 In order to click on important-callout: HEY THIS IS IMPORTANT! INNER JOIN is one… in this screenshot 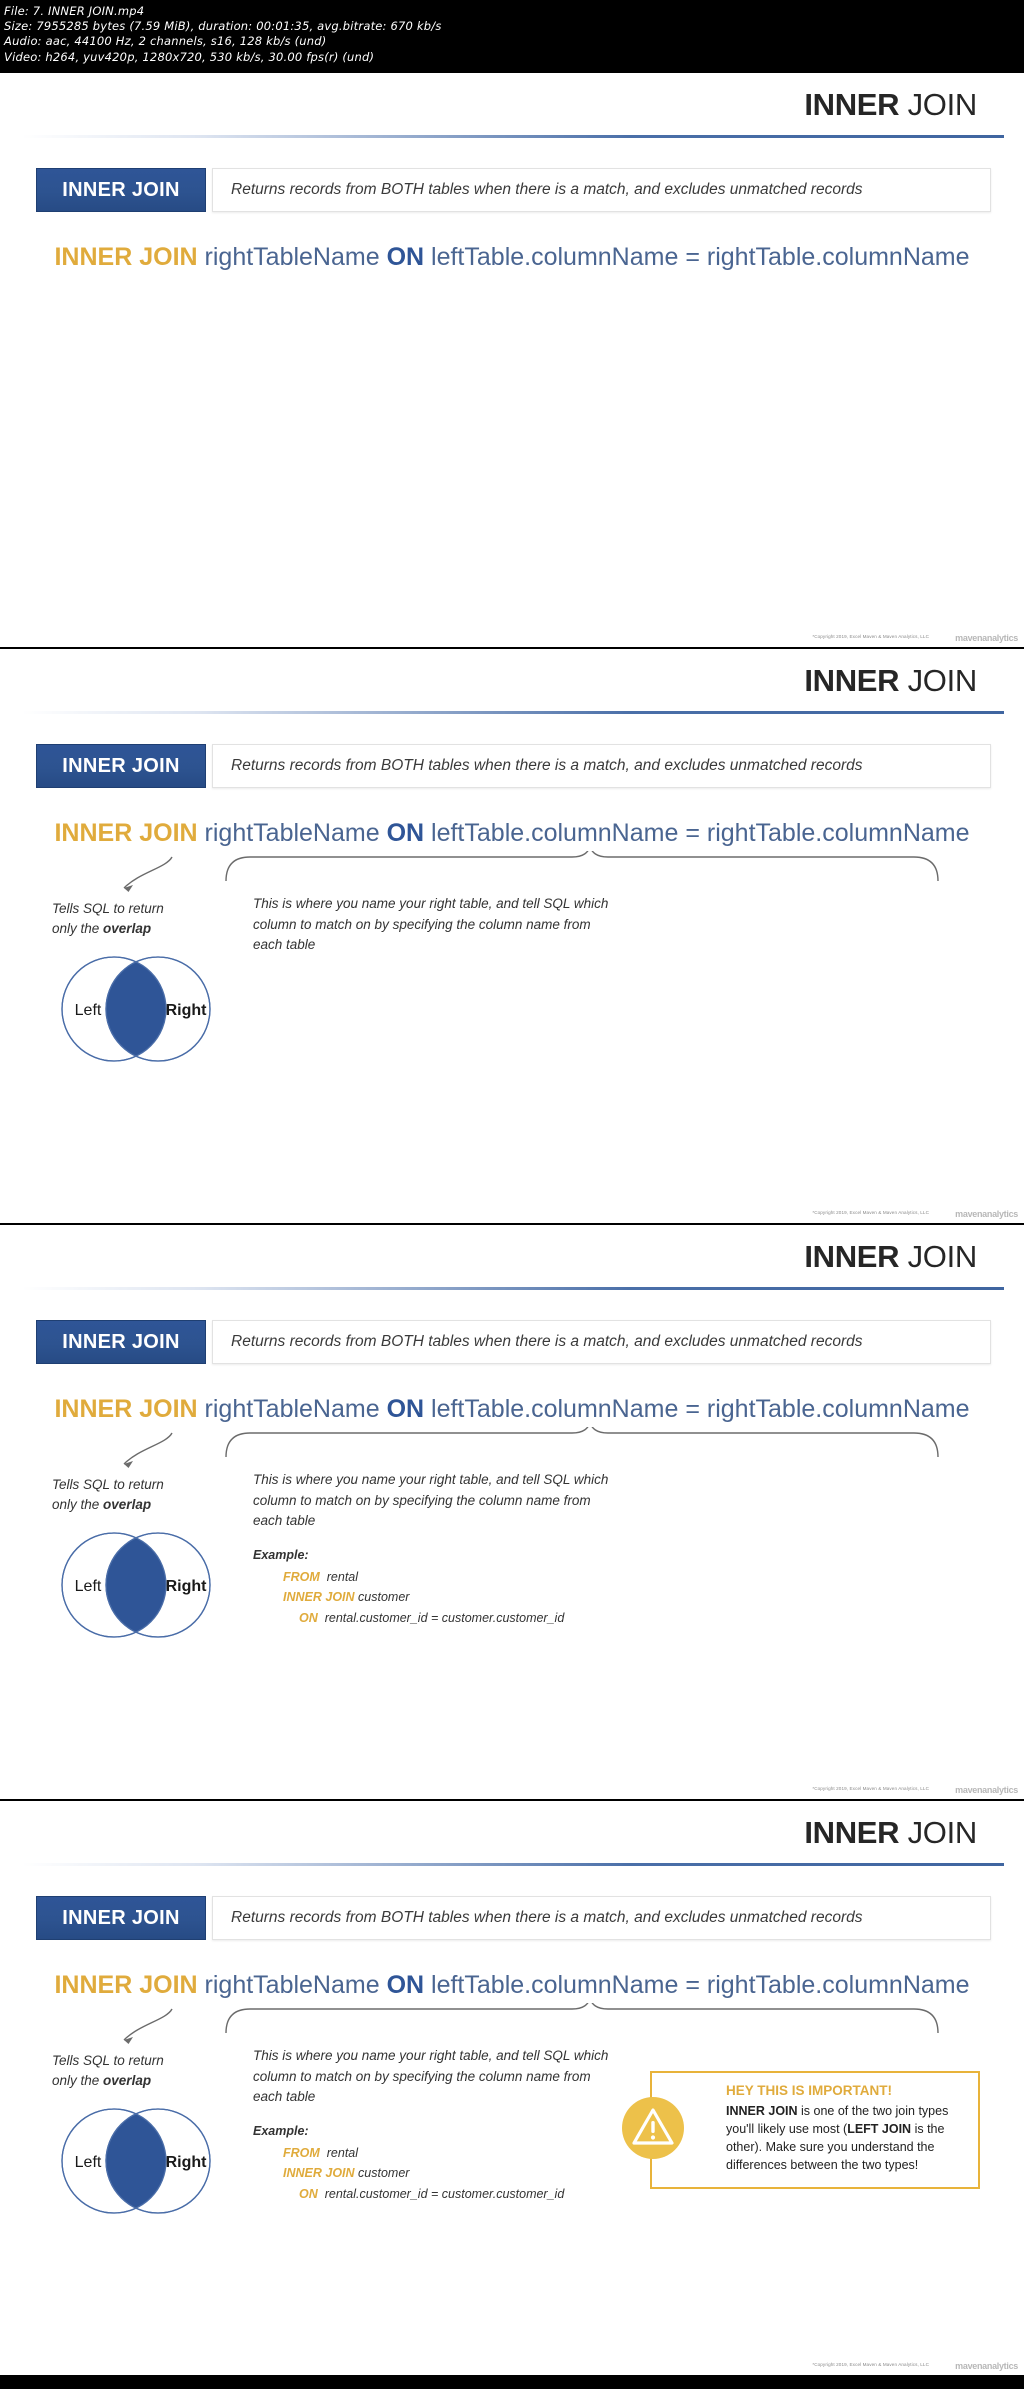, I will do `click(801, 2130)`.